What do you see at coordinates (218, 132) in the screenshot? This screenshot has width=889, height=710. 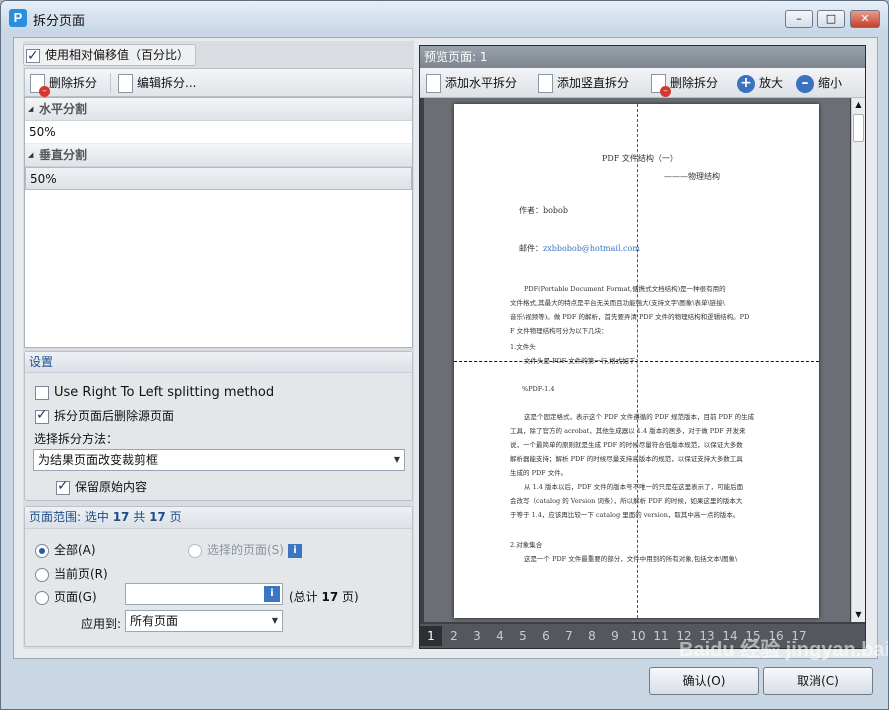 I see `horizontal-split-item: 50%` at bounding box center [218, 132].